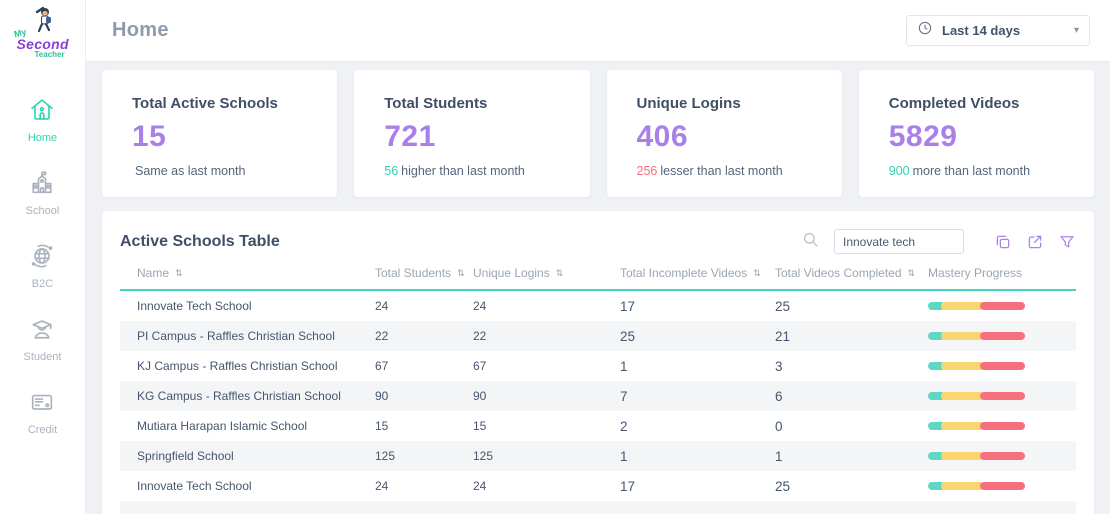 The image size is (1110, 514). What do you see at coordinates (986, 171) in the screenshot?
I see `stat-note: 900 more than last month` at bounding box center [986, 171].